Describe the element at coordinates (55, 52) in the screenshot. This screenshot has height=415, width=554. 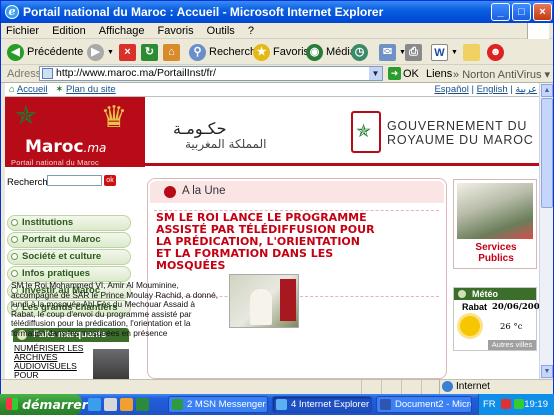
I see `back-label: Précédente` at that location.